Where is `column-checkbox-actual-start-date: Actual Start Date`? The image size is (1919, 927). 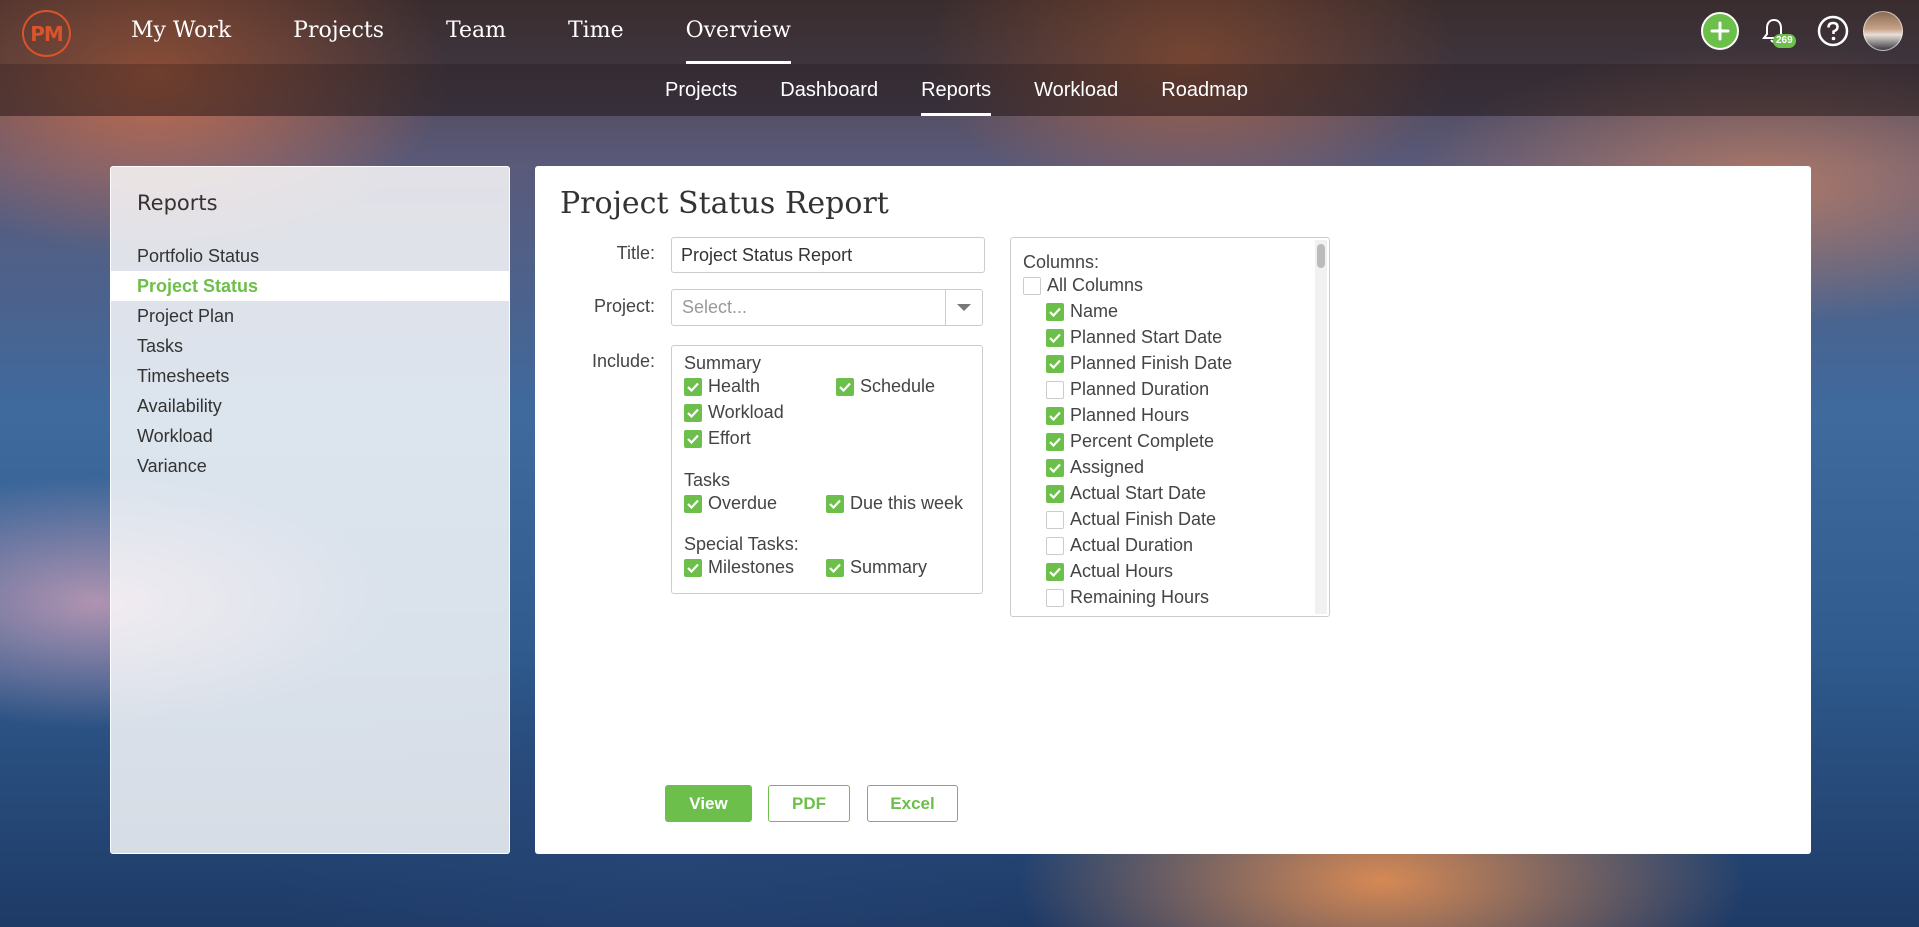
column-checkbox-actual-start-date: Actual Start Date is located at coordinates (1126, 493).